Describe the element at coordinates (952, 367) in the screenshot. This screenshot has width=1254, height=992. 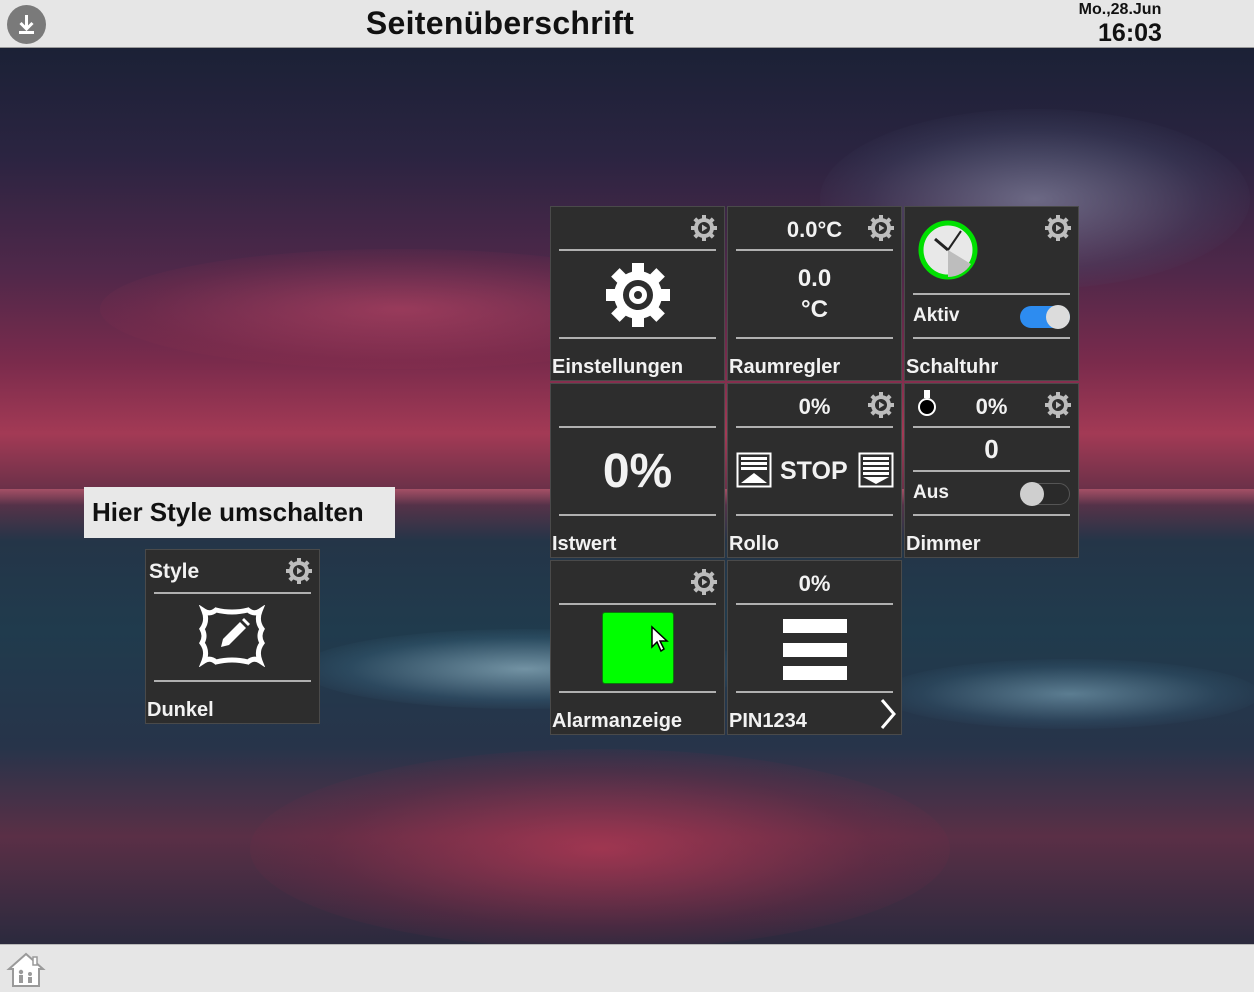
I see `tile-schaltuhr-label: Schaltuhr` at that location.